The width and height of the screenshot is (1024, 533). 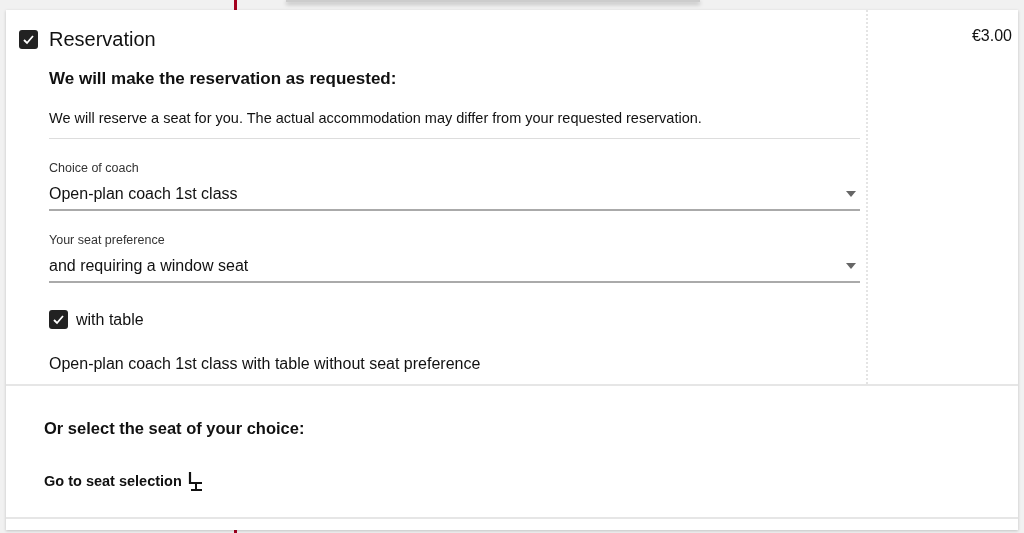 I want to click on option-title: Reservation, so click(x=102, y=39).